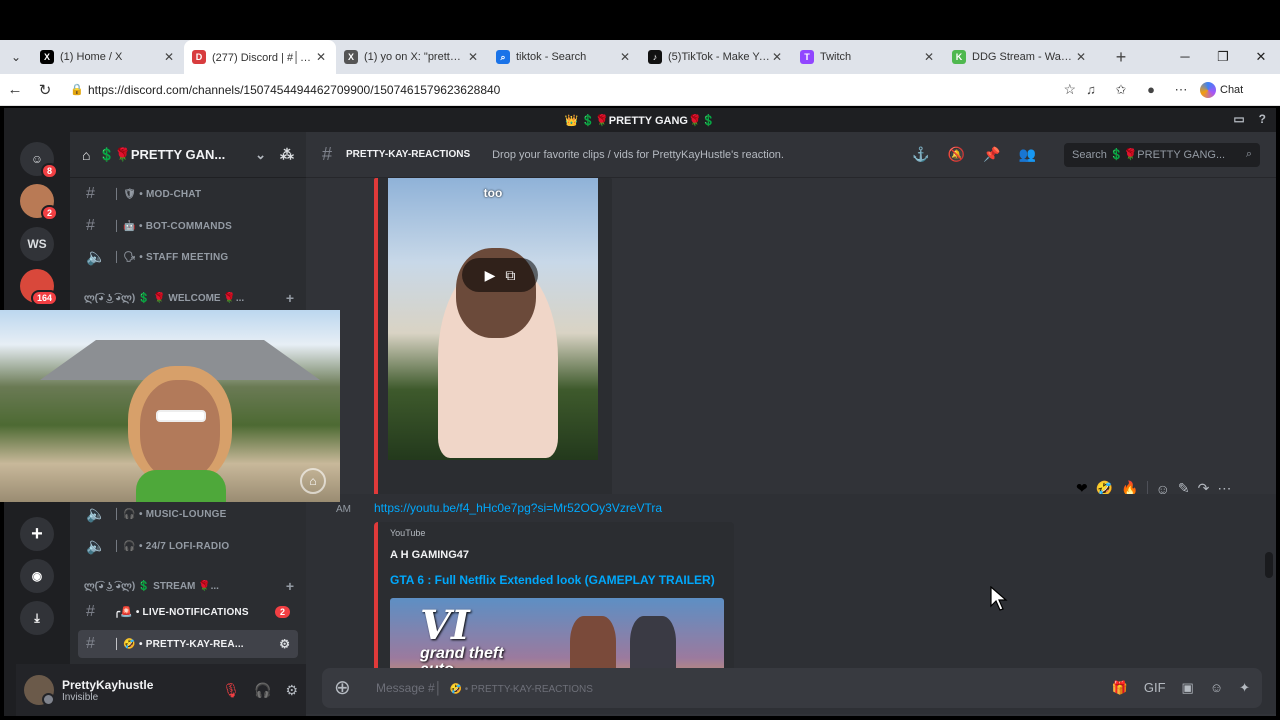 The width and height of the screenshot is (1280, 720). What do you see at coordinates (189, 298) in the screenshot?
I see `category-welcome: ლ(͡◕ ͜ʖ ͡◕ლ) 💲 🌹 WELCOME 🌹... +` at bounding box center [189, 298].